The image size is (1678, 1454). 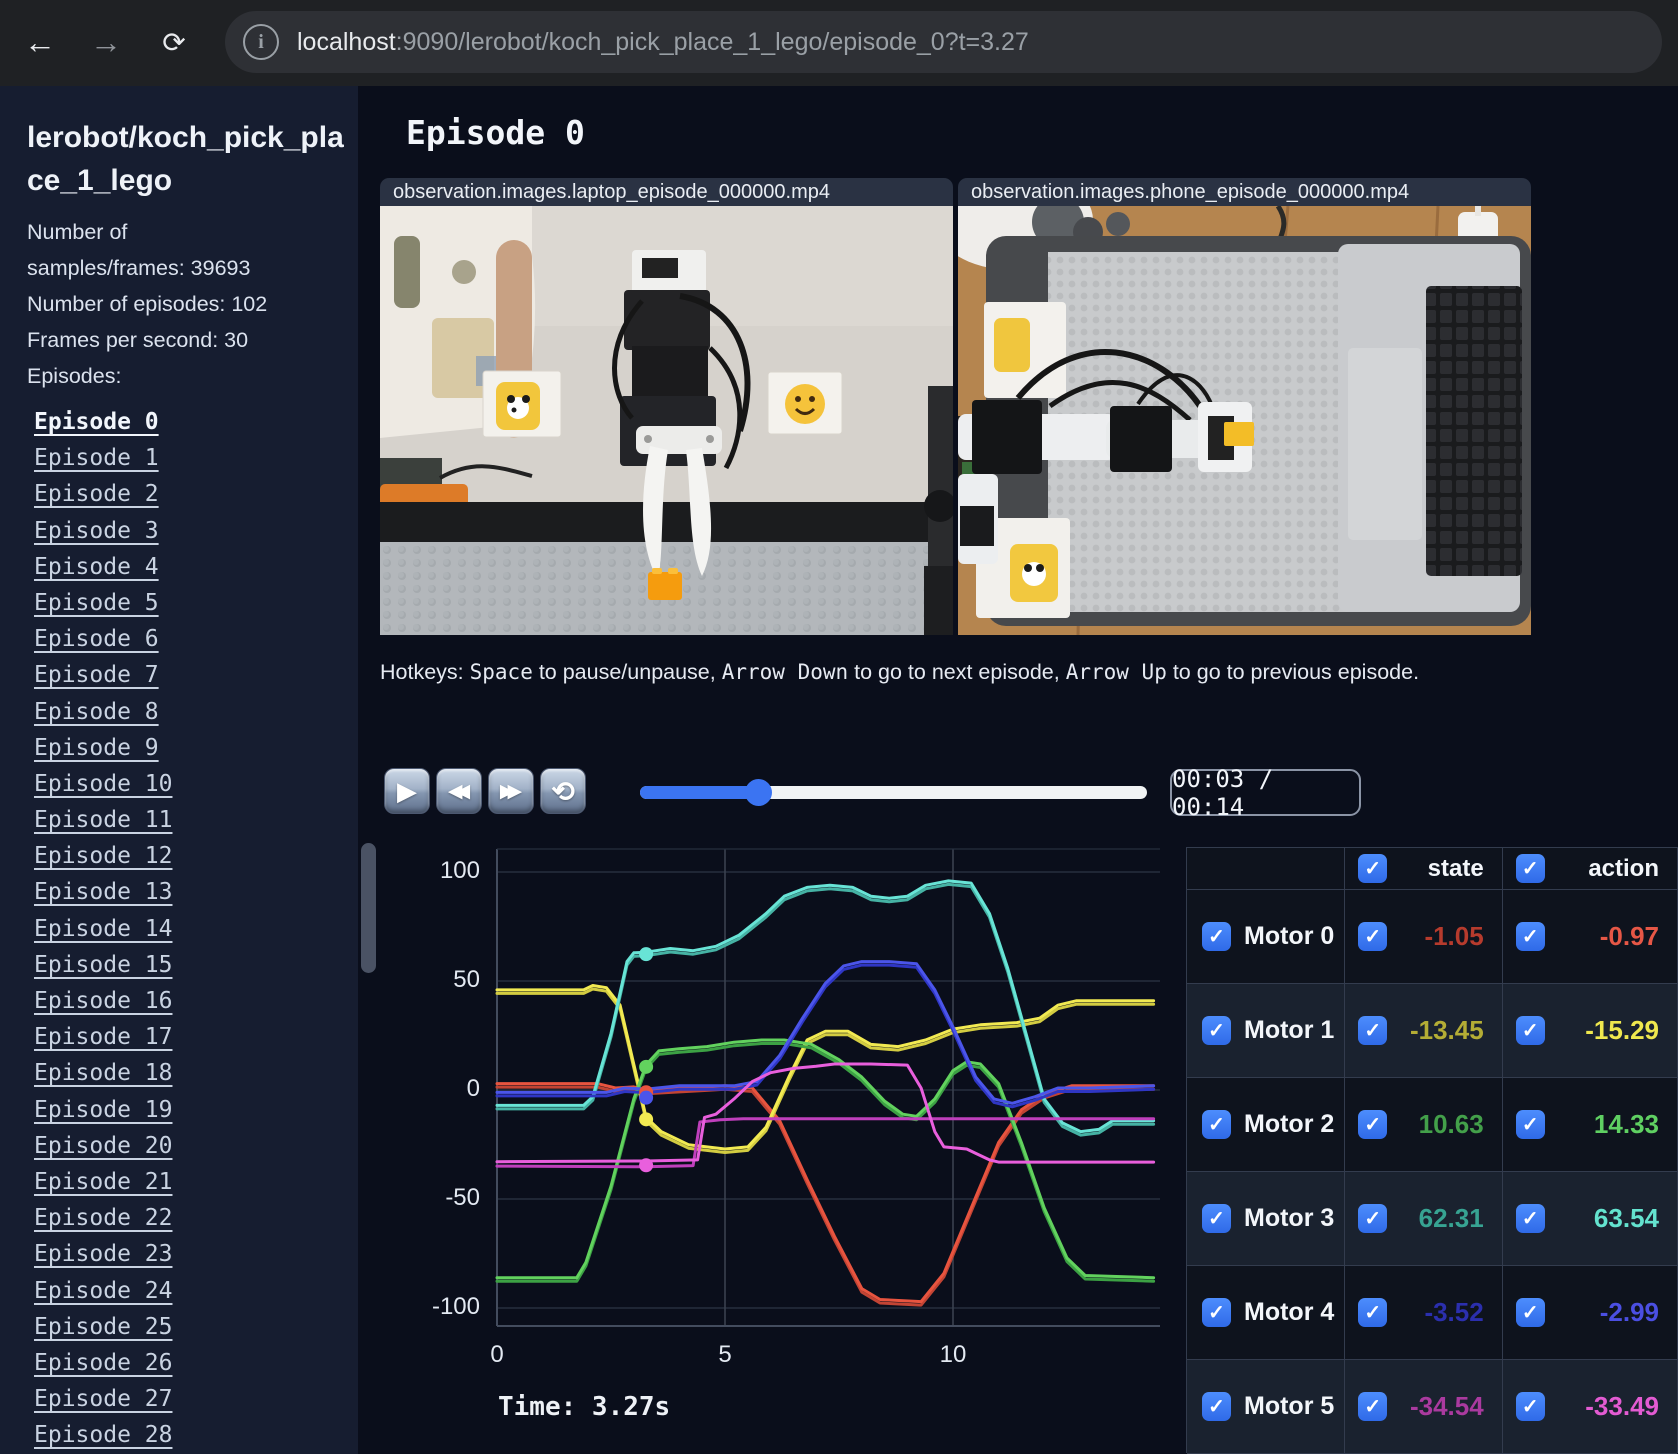 I want to click on episode-link: Episode 8, so click(x=96, y=712).